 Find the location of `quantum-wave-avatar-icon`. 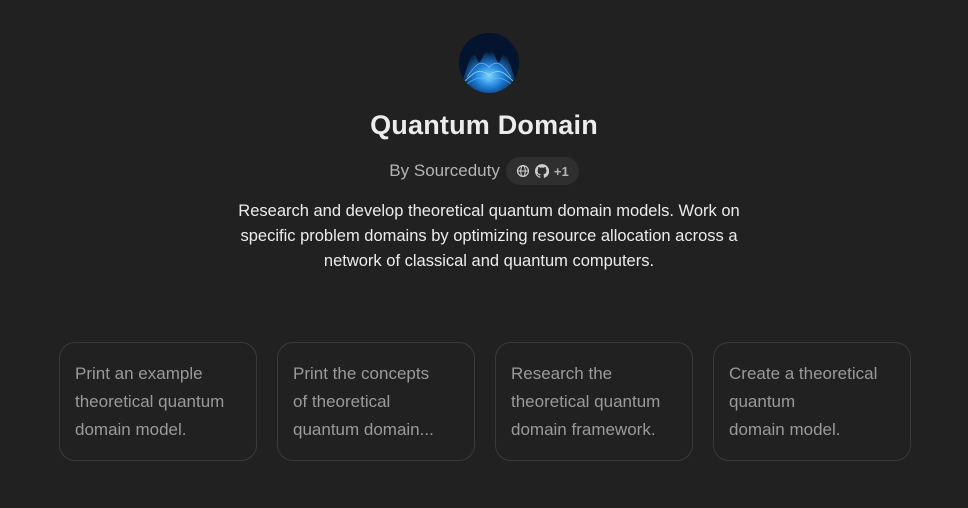

quantum-wave-avatar-icon is located at coordinates (489, 63).